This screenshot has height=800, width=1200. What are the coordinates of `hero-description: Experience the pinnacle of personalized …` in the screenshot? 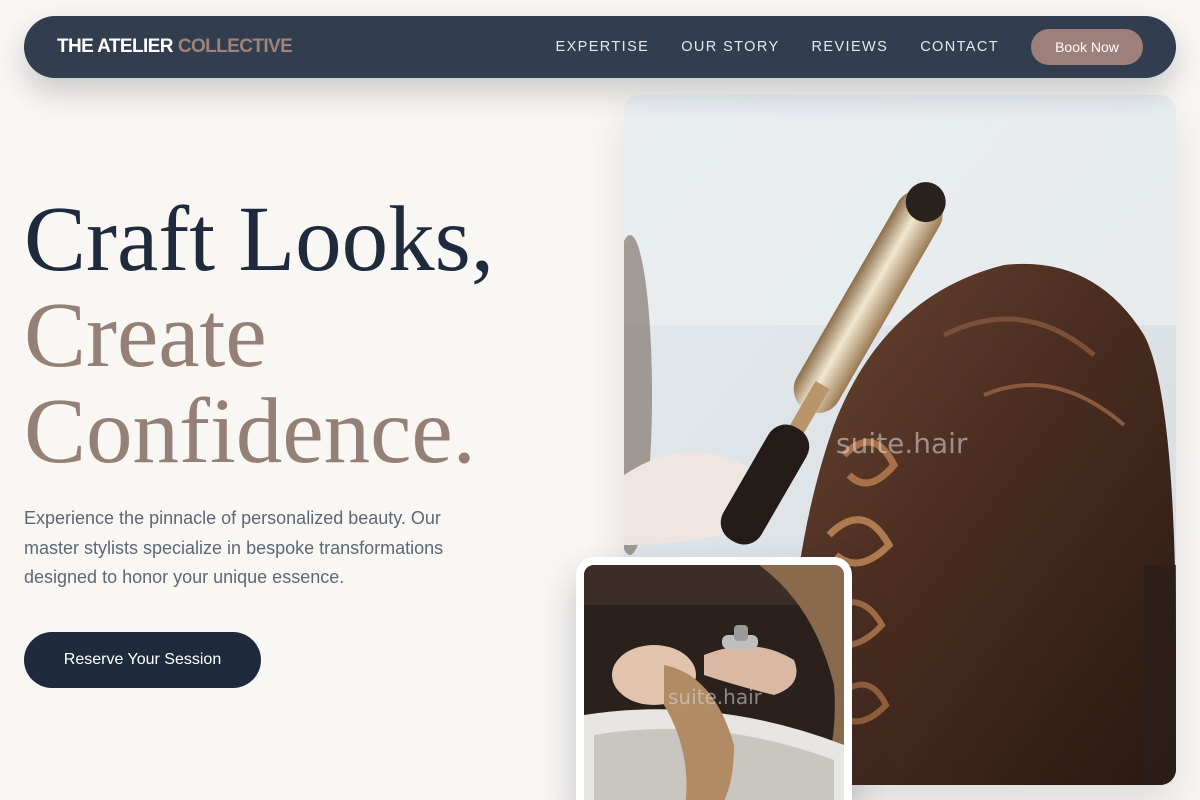 It's located at (234, 547).